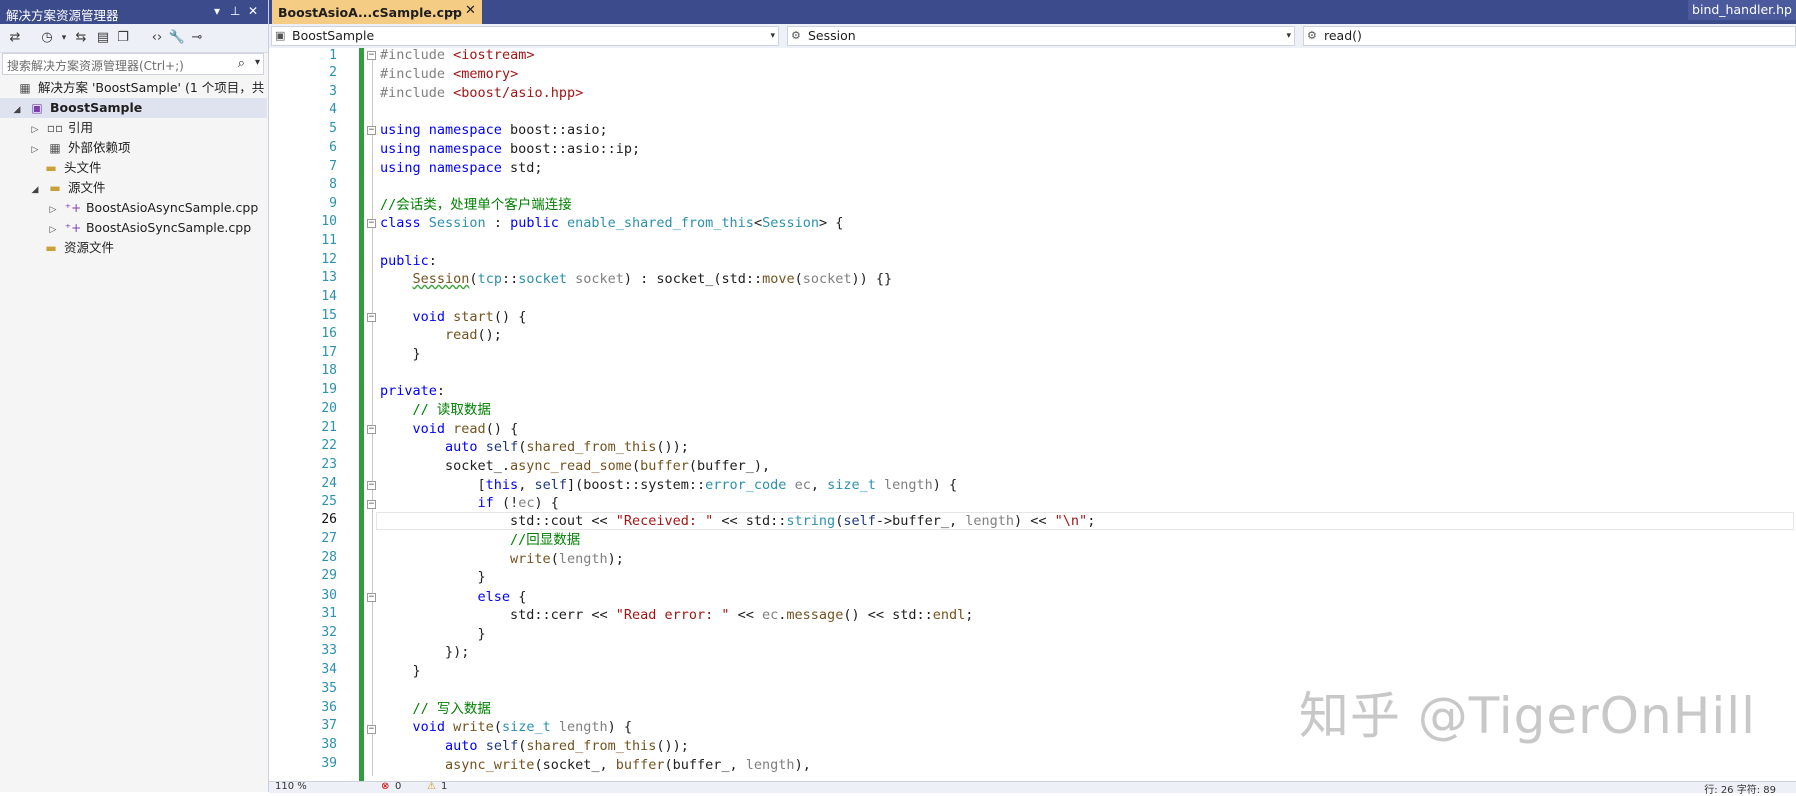 Image resolution: width=1796 pixels, height=796 pixels. I want to click on member-dropdown: ⚙ read(), so click(1549, 36).